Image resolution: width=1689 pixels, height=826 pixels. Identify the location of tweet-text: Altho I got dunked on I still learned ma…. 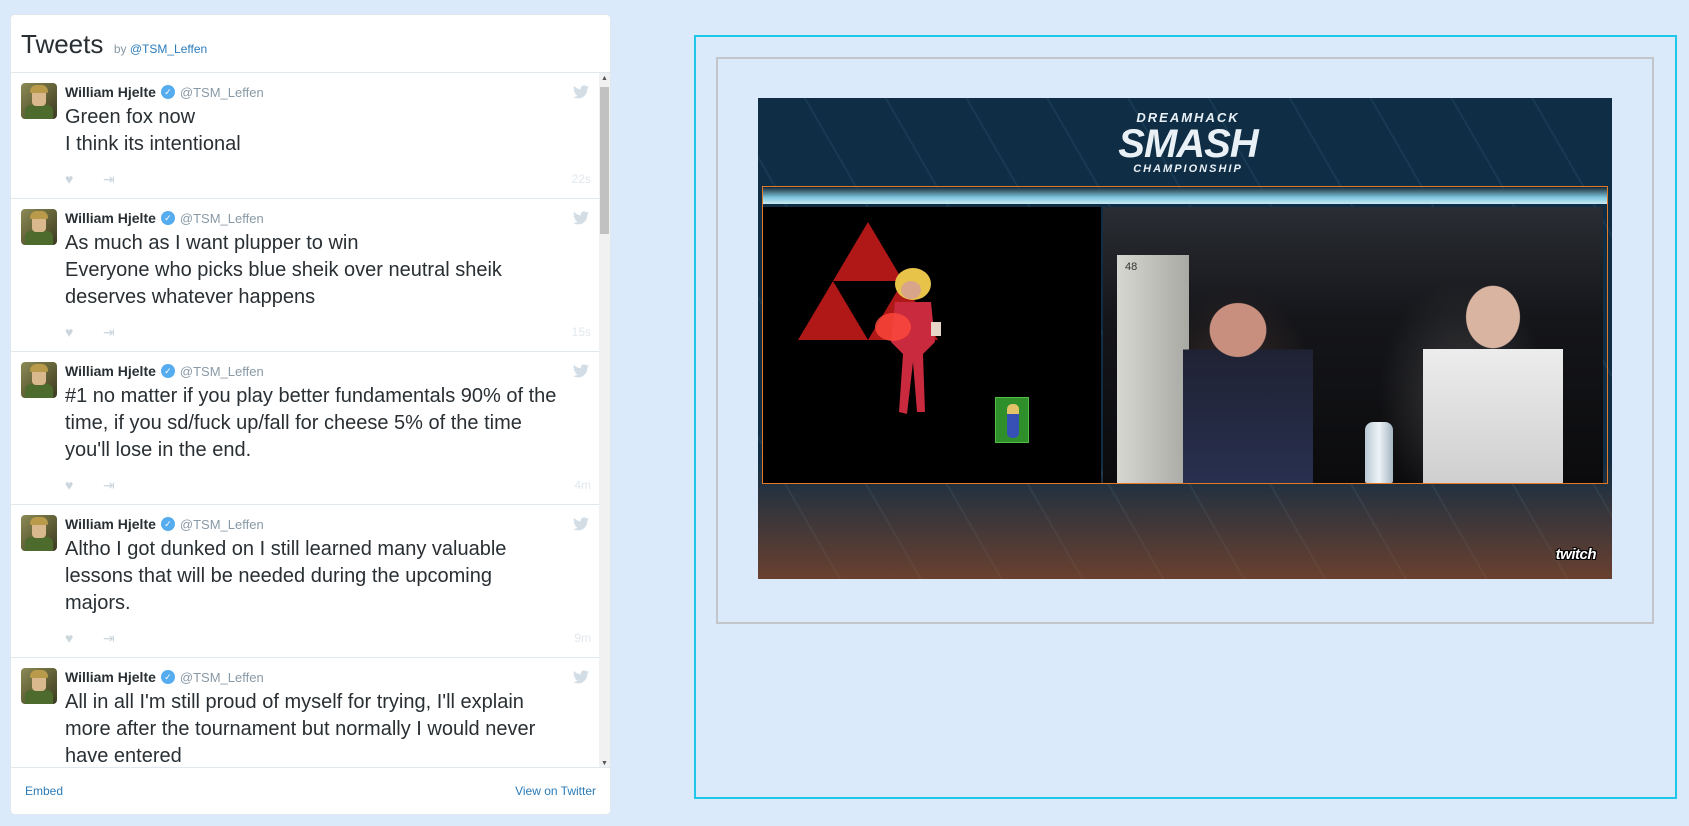
(286, 576).